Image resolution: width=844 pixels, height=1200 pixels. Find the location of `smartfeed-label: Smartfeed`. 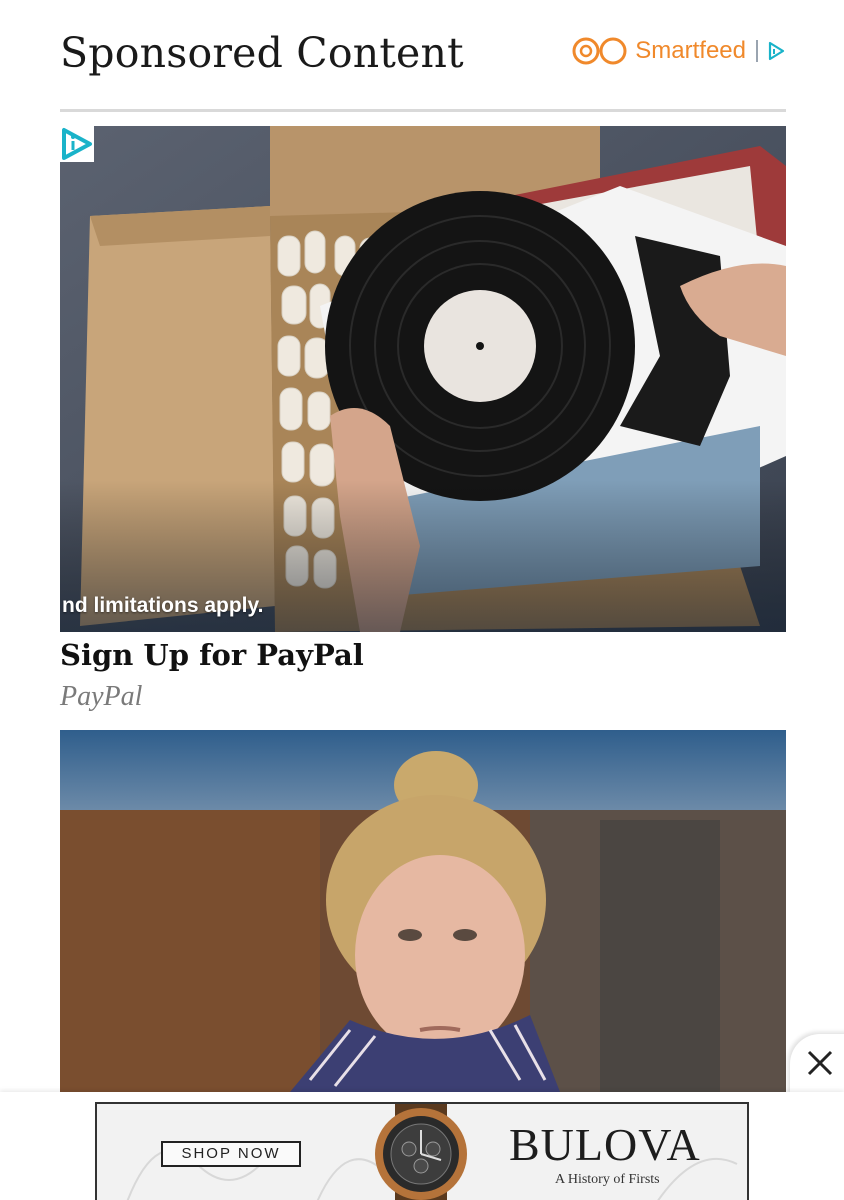

smartfeed-label: Smartfeed is located at coordinates (690, 50).